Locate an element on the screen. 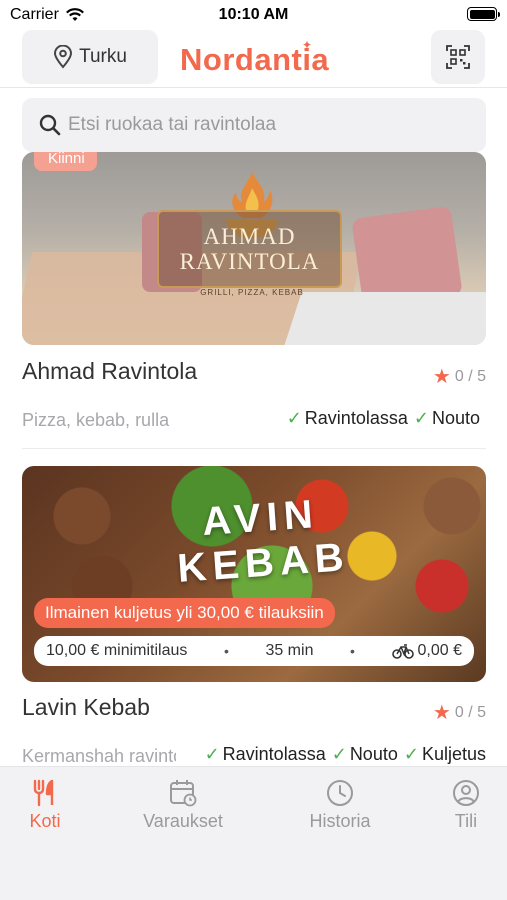  fork-knife-icon is located at coordinates (43, 793).